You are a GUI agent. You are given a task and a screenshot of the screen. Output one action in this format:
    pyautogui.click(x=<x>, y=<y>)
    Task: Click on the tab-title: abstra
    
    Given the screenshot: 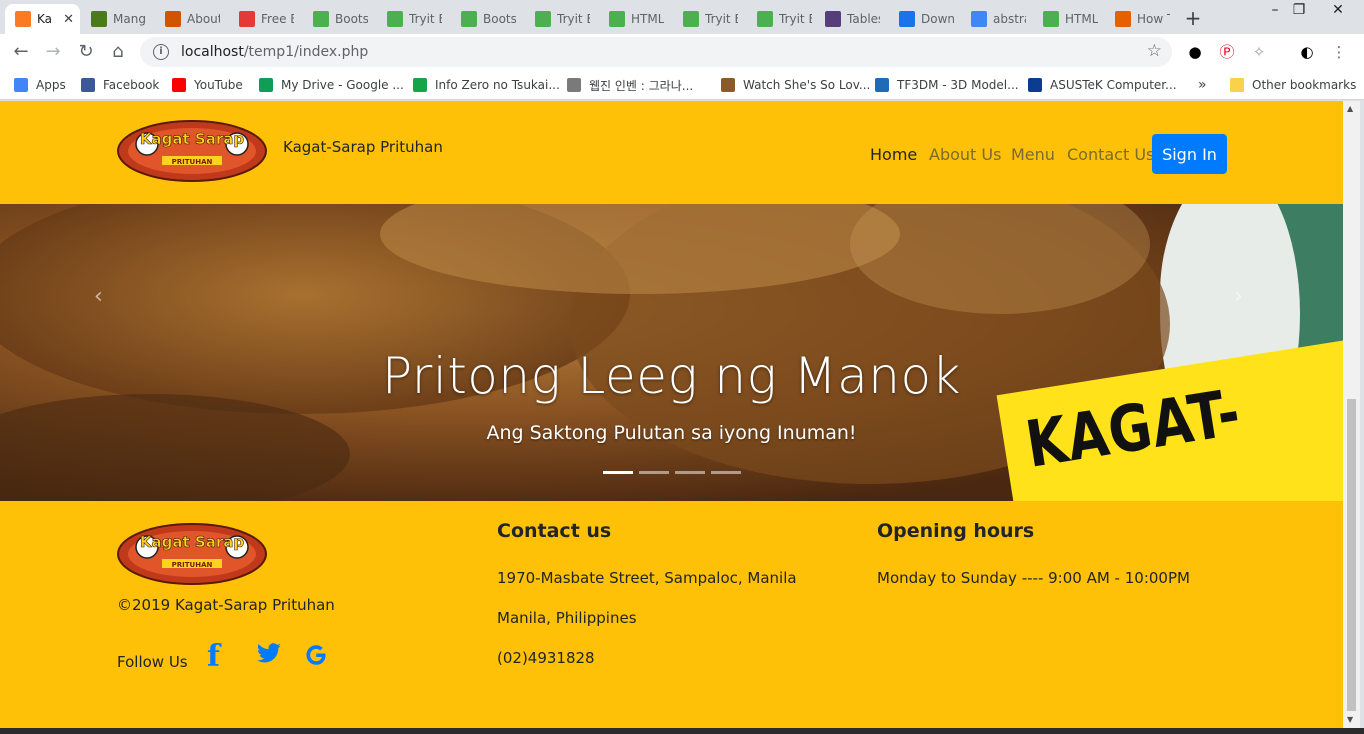 What is the action you would take?
    pyautogui.click(x=1009, y=19)
    